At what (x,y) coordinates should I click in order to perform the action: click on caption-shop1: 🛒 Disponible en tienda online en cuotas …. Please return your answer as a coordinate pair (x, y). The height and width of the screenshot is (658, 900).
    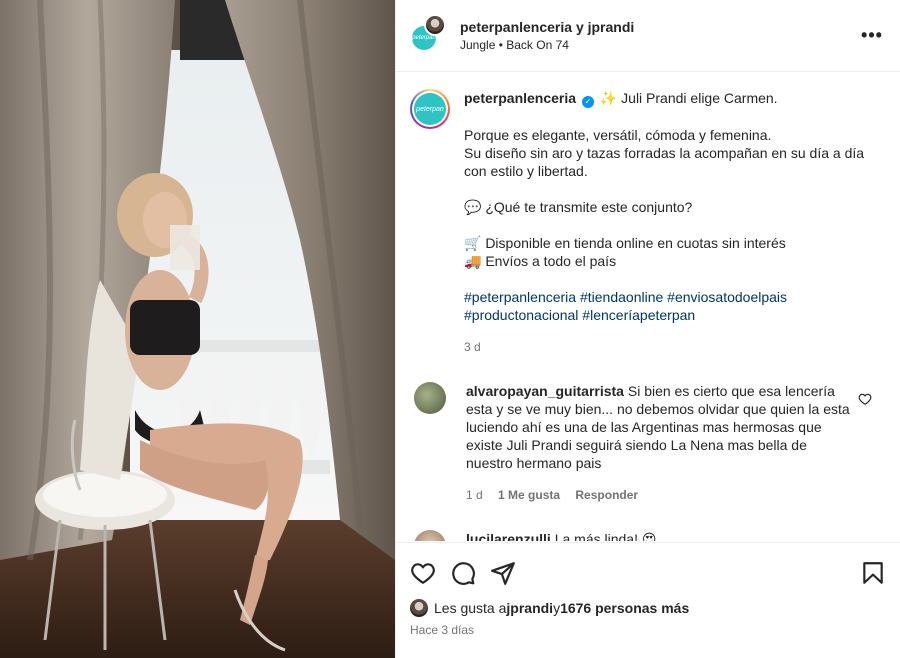
    Looking at the image, I should click on (625, 243).